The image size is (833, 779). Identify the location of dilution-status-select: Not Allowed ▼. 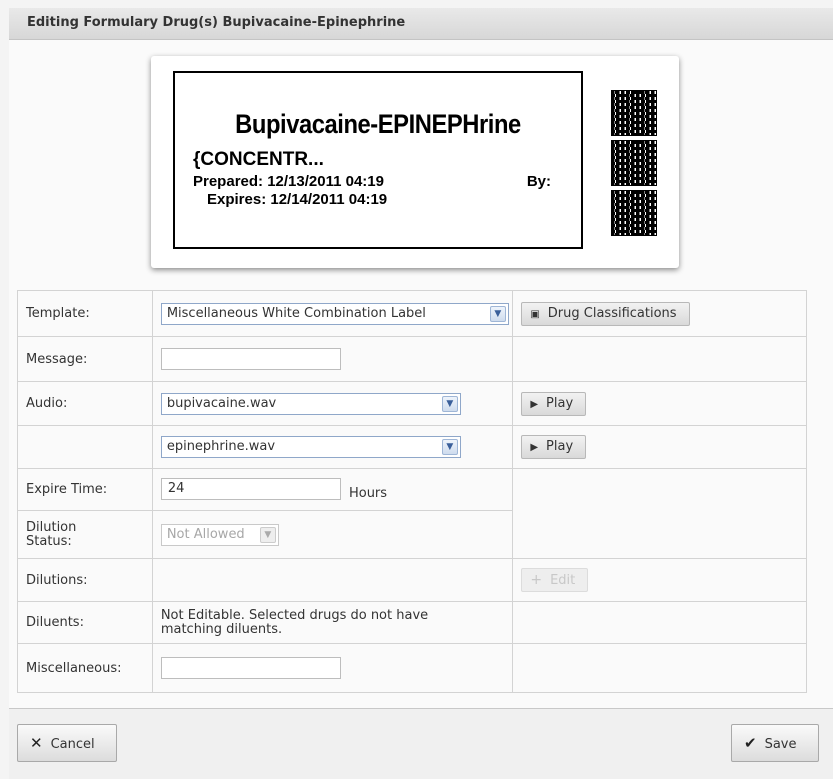
(219, 534).